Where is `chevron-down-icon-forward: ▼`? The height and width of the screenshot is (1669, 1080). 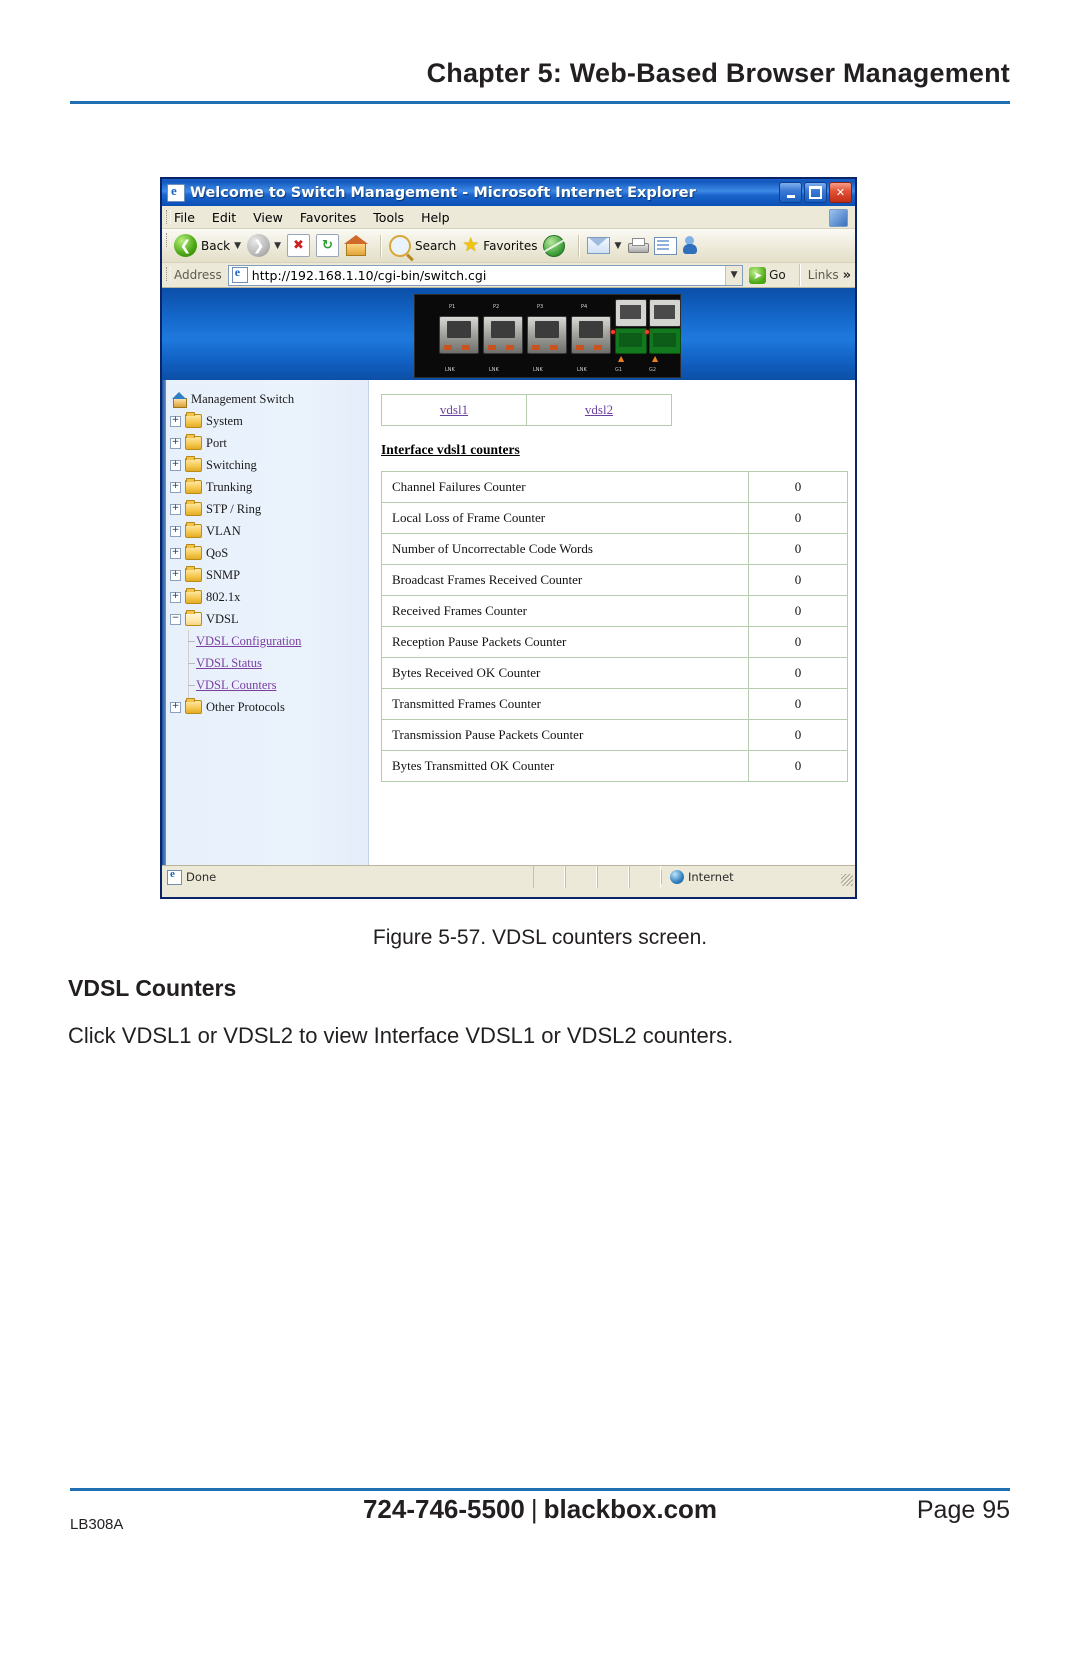
chevron-down-icon-forward: ▼ is located at coordinates (277, 246).